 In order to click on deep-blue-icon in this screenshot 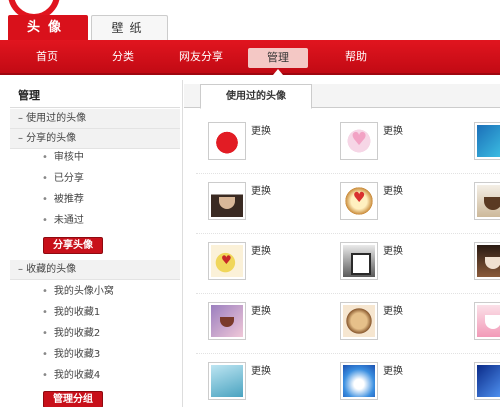, I will do `click(488, 381)`.